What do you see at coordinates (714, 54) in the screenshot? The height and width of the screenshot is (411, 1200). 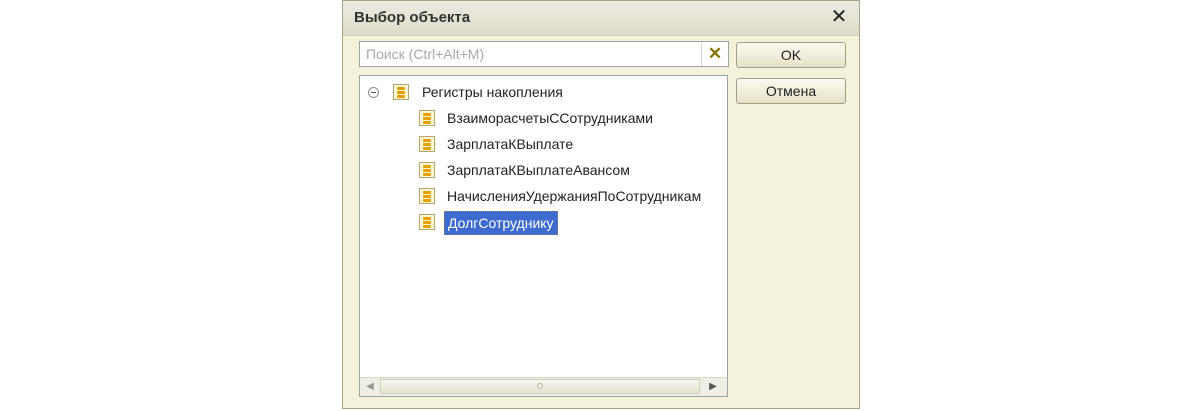 I see `clear-search-icon: ✕` at bounding box center [714, 54].